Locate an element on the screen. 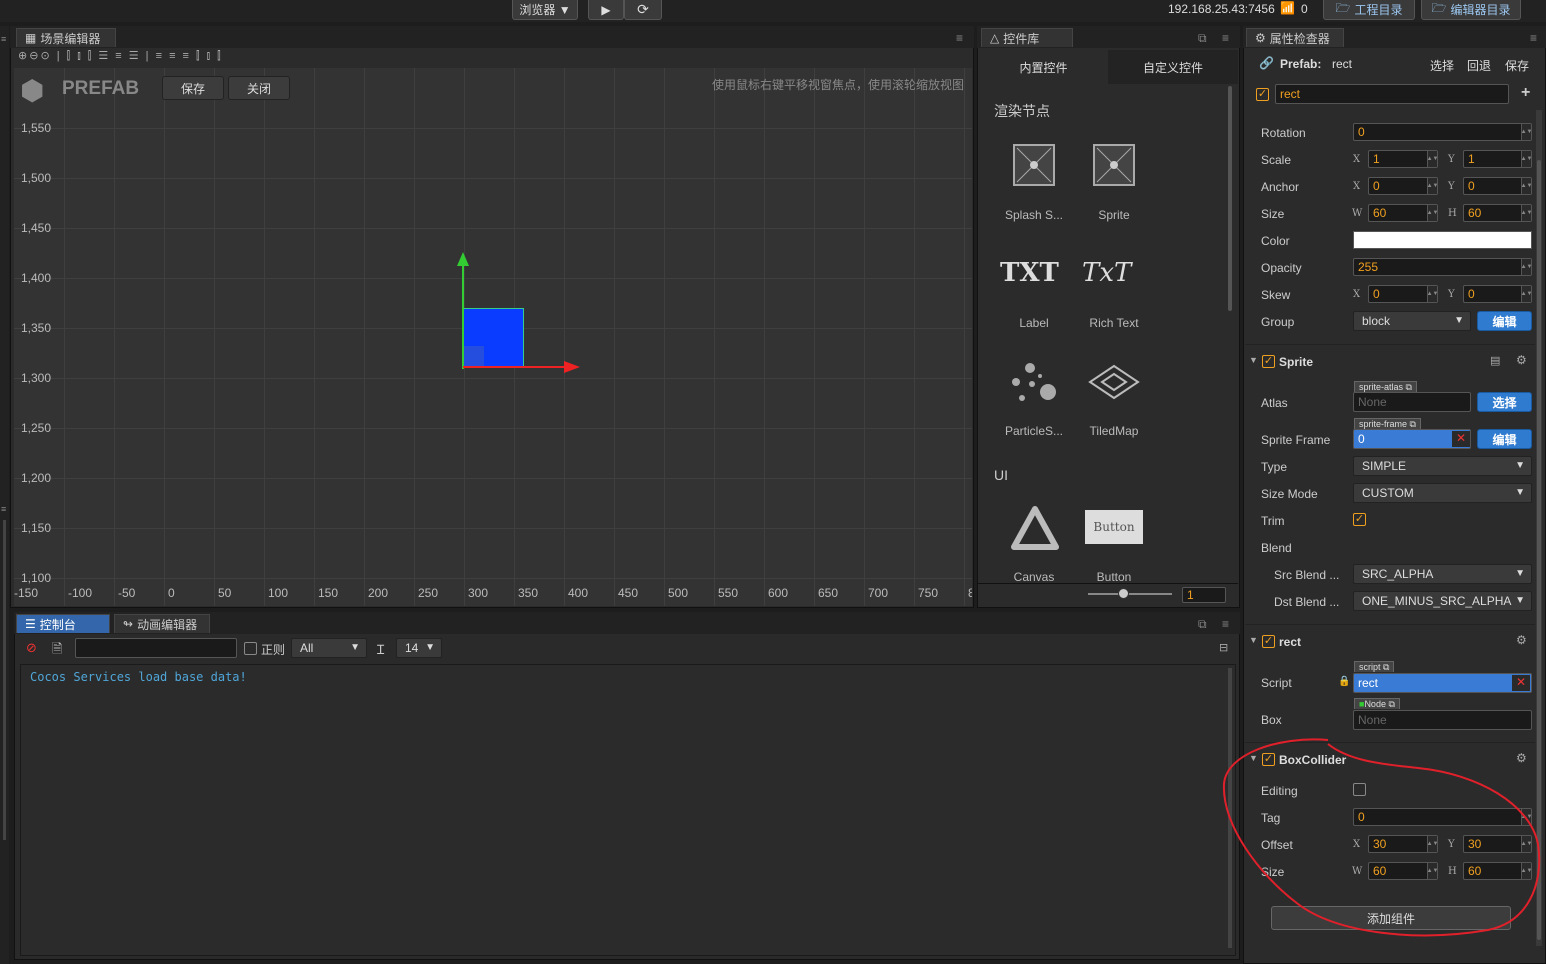 This screenshot has height=964, width=1546. skew-y-input: 0 ▲▼ is located at coordinates (1497, 294).